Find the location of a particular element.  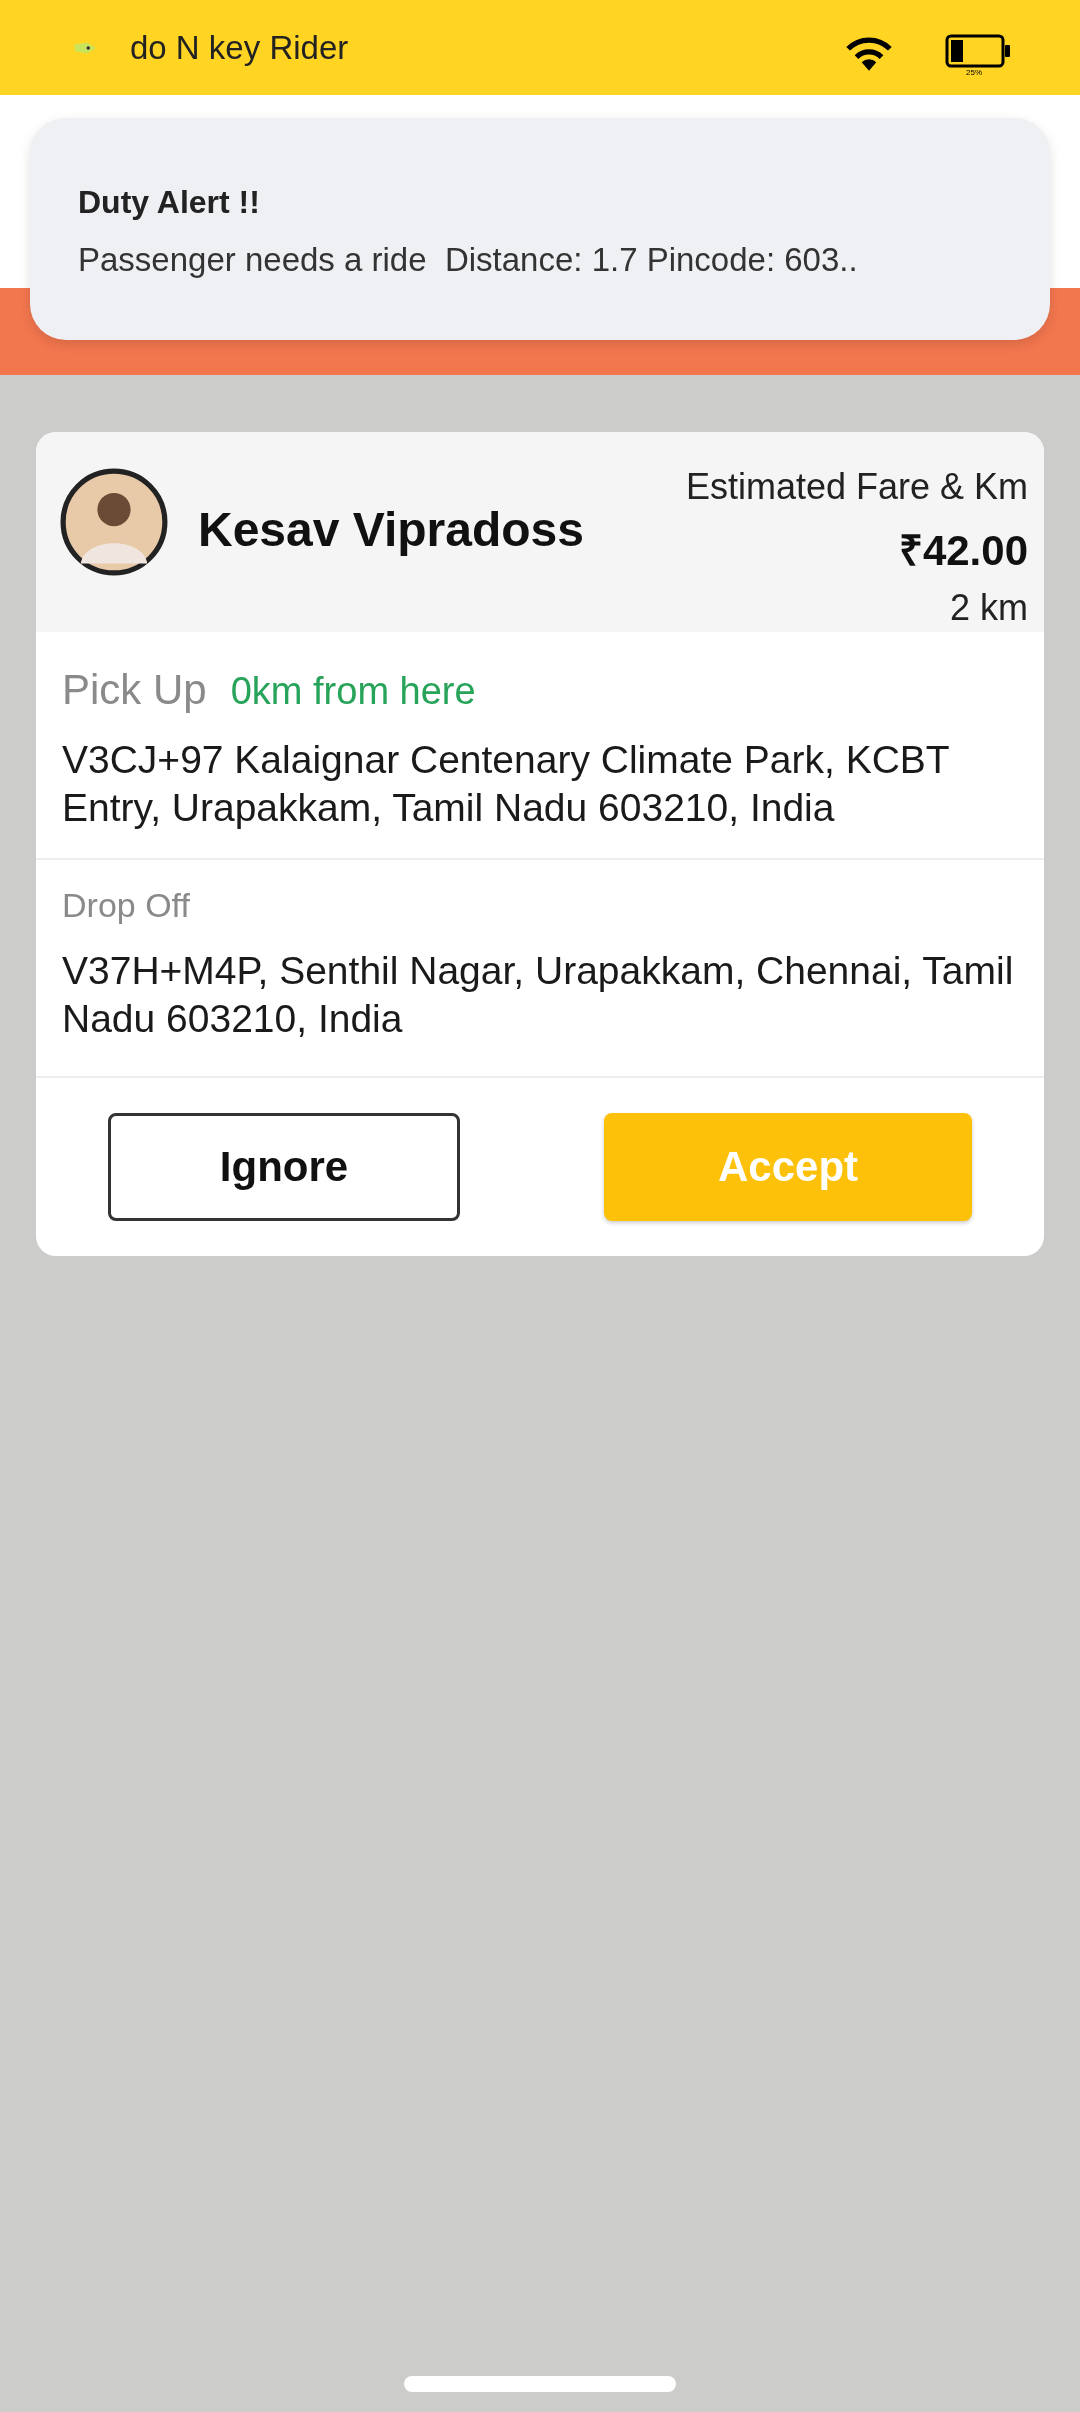

fare-label: Estimated Fare & Km is located at coordinates (856, 487).